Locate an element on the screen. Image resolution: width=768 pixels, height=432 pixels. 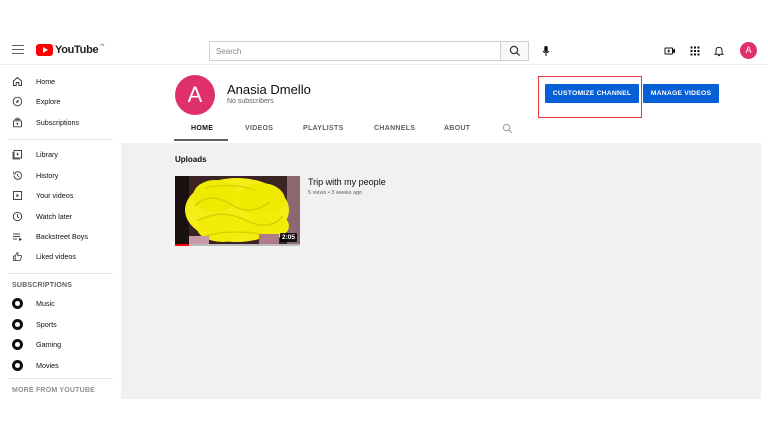
subscription-label: Movies is located at coordinates (47, 365).